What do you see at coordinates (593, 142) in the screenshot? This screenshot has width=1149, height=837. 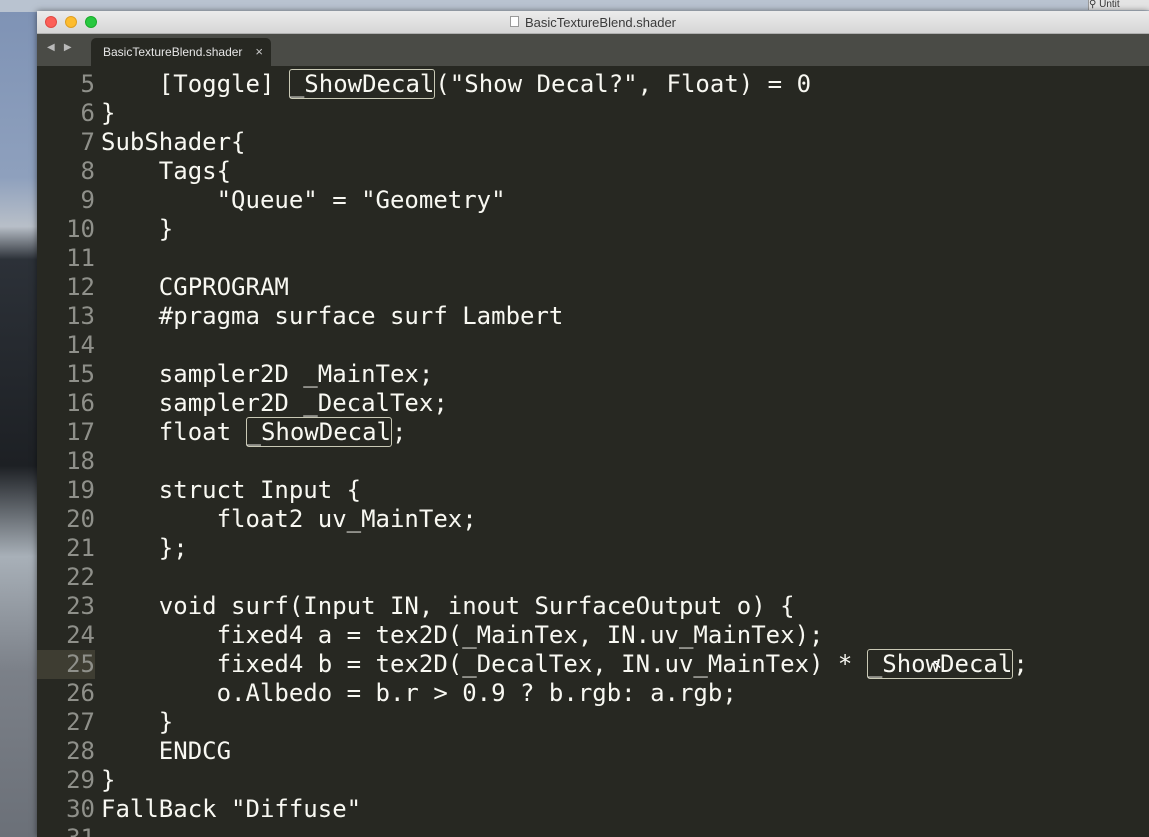 I see `code-line: 7 SubShader{` at bounding box center [593, 142].